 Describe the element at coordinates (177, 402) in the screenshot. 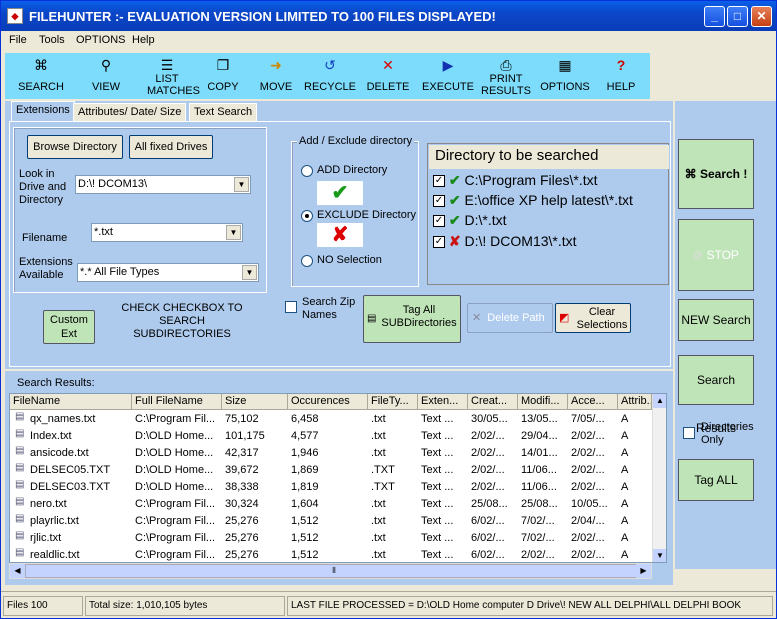

I see `column-header: Full FileName` at that location.